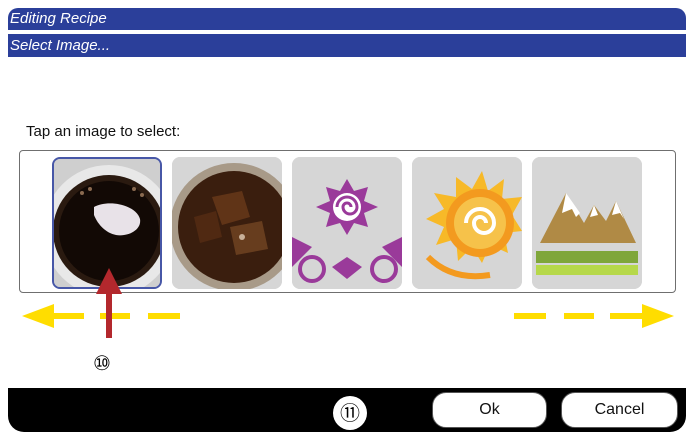  What do you see at coordinates (109, 303) in the screenshot?
I see `red-pointer-arrow-icon` at bounding box center [109, 303].